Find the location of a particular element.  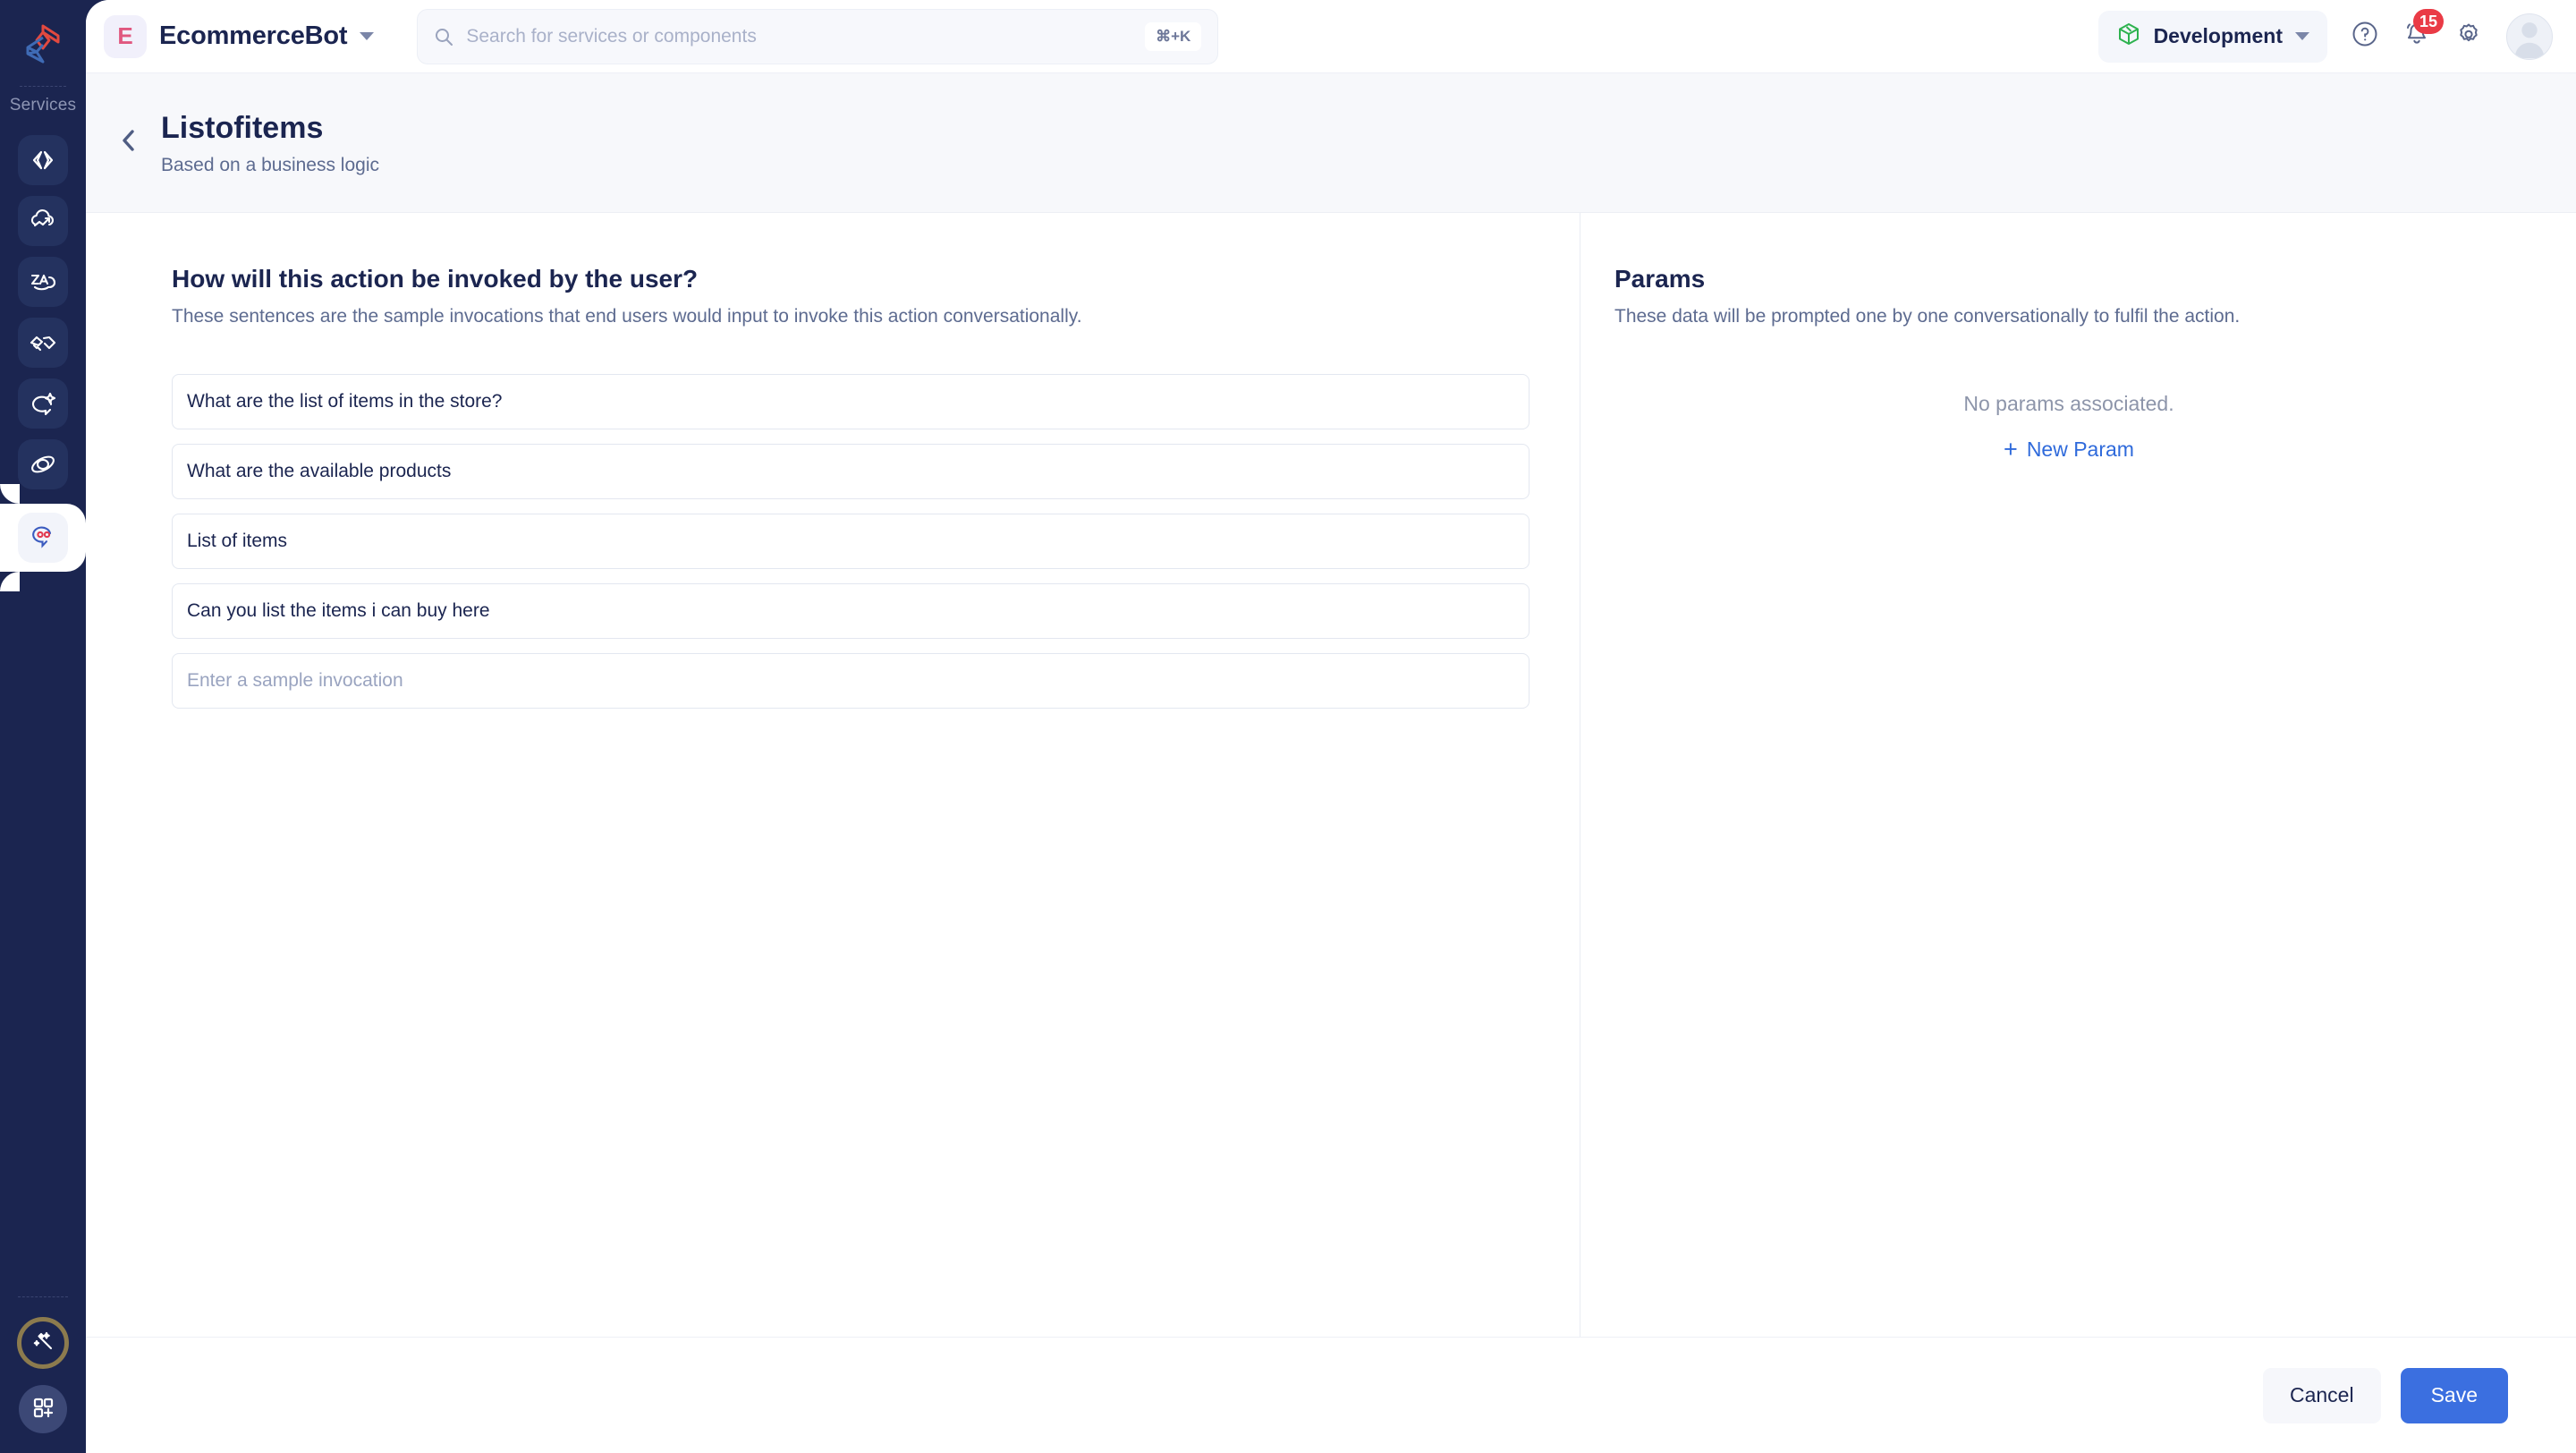

gear-icon is located at coordinates (2468, 36).